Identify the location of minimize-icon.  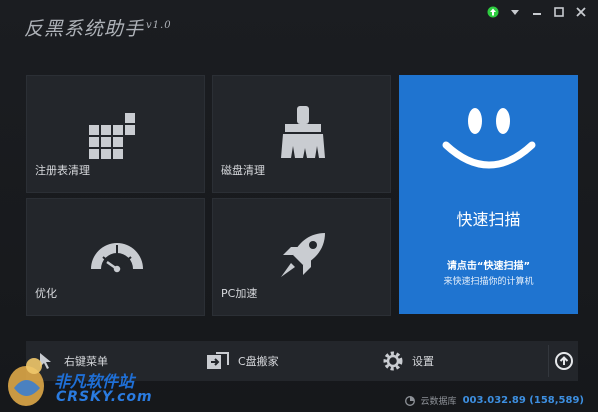
(537, 14).